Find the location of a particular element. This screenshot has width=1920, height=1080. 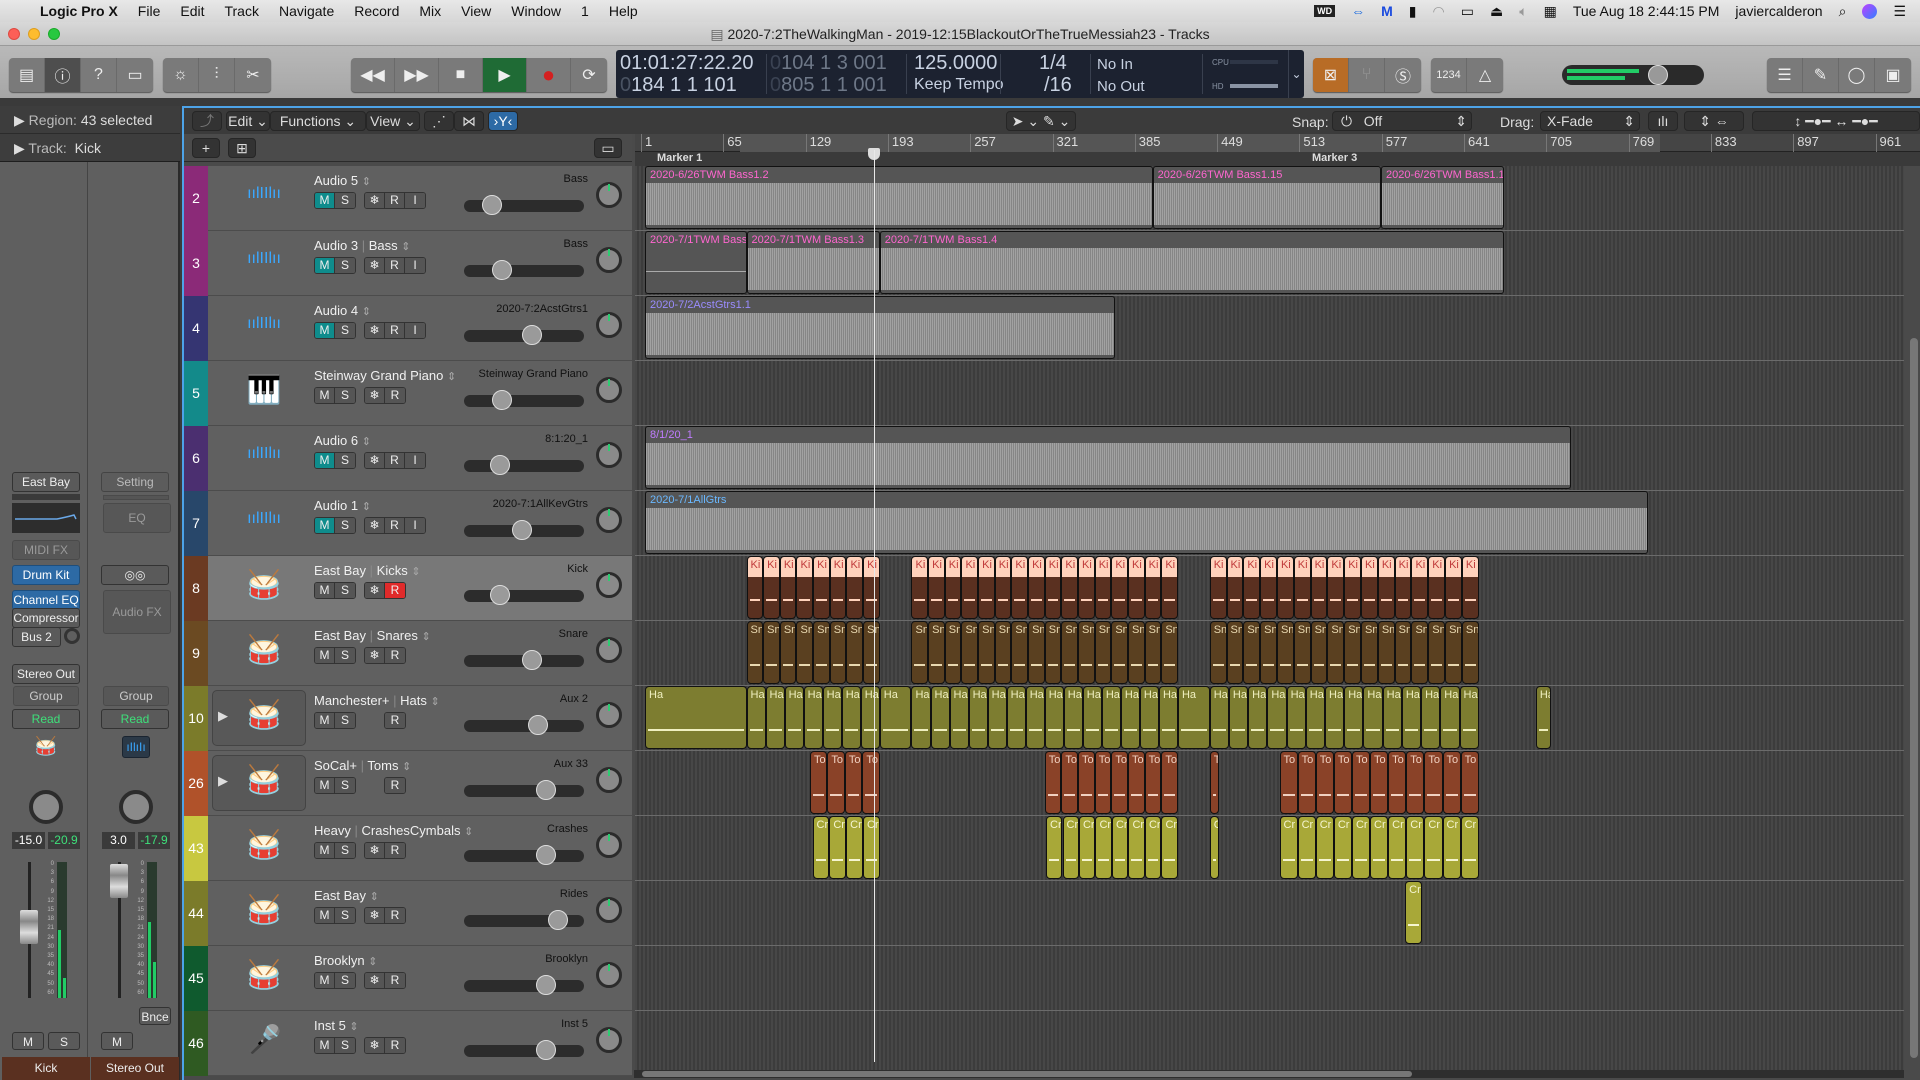

marker-3: Marker 3 is located at coordinates (1334, 158).